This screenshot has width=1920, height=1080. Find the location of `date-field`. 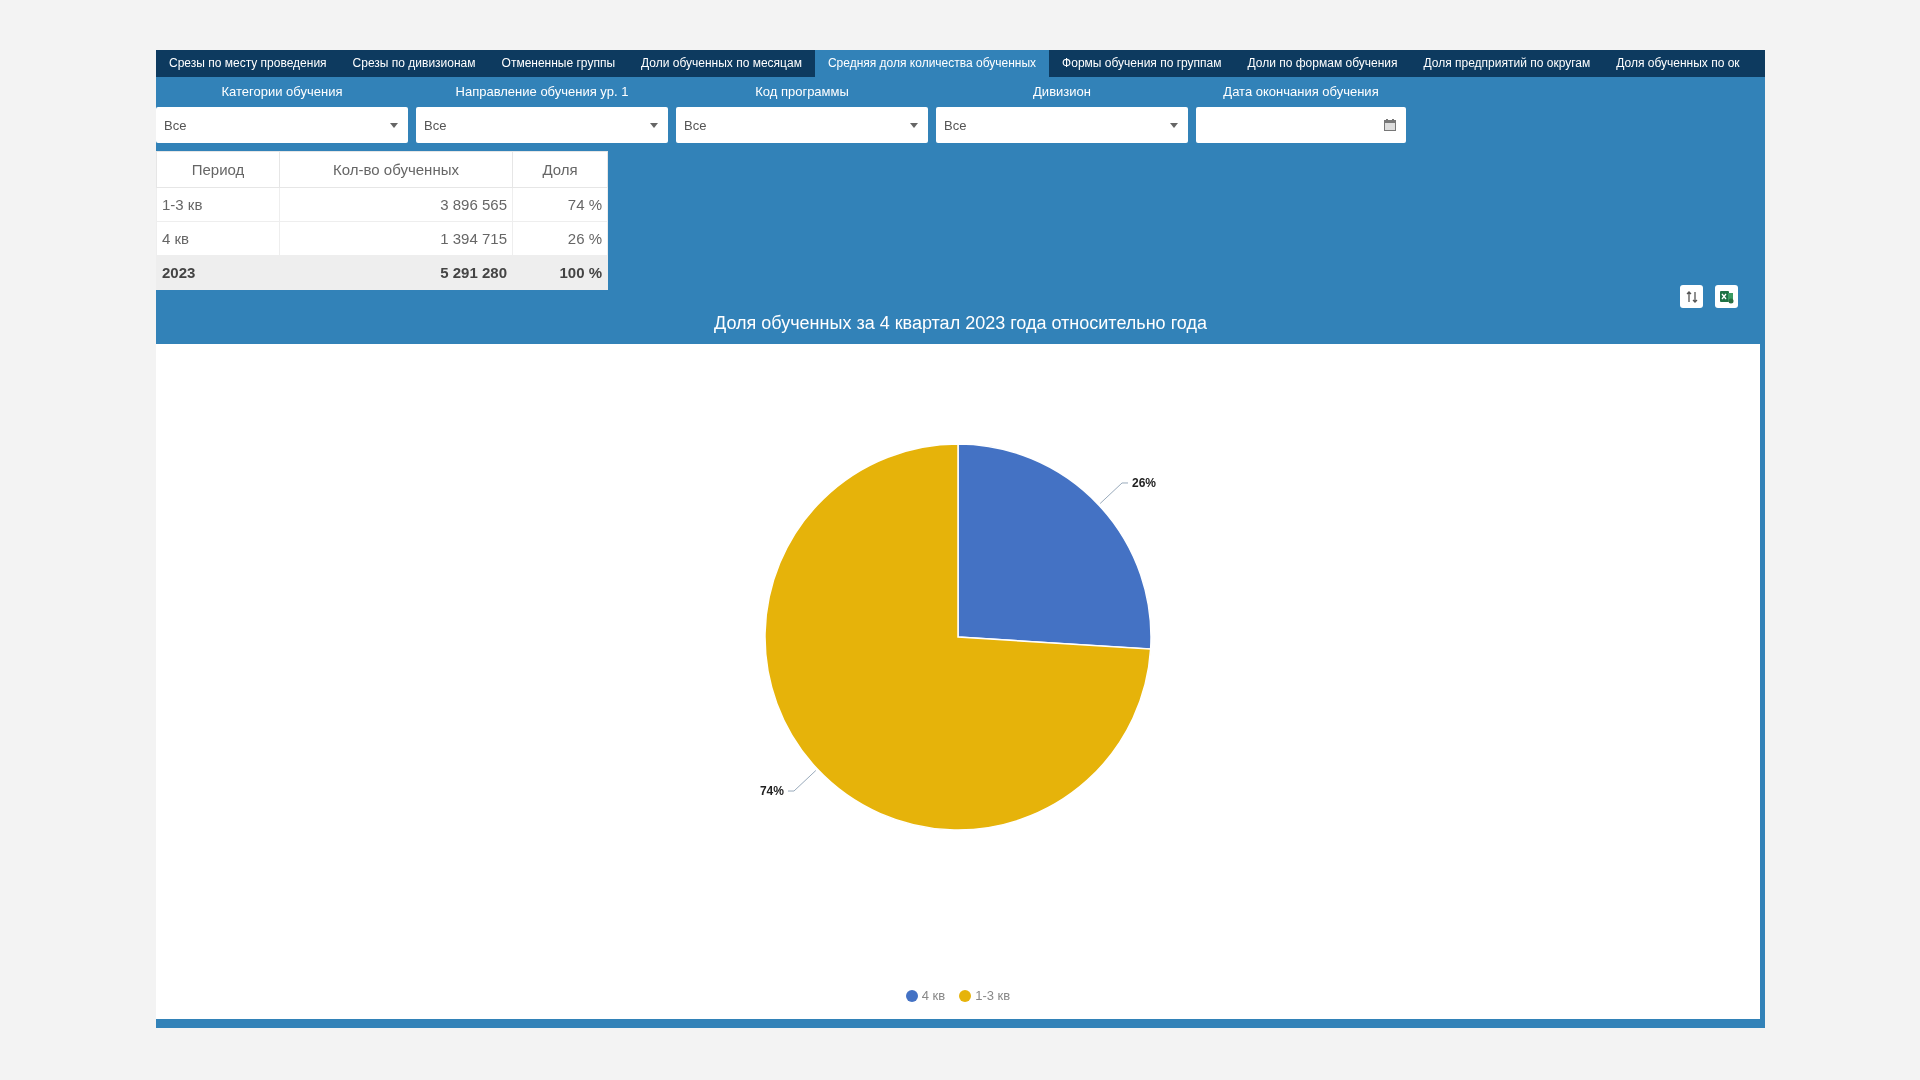

date-field is located at coordinates (1301, 125).